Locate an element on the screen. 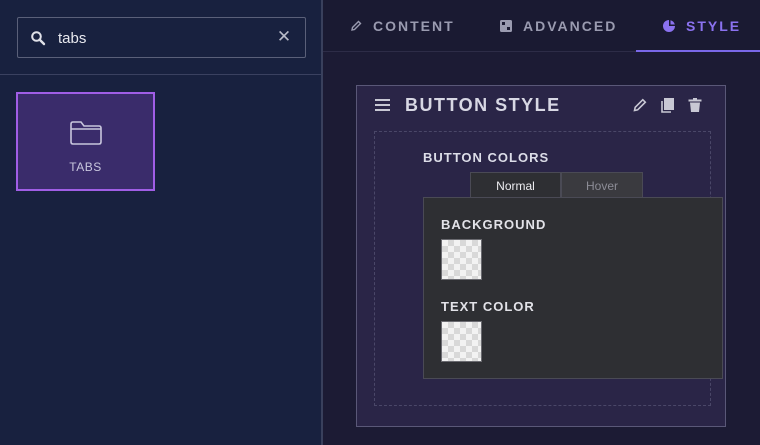 This screenshot has height=445, width=760. widget-label: TABS is located at coordinates (85, 167).